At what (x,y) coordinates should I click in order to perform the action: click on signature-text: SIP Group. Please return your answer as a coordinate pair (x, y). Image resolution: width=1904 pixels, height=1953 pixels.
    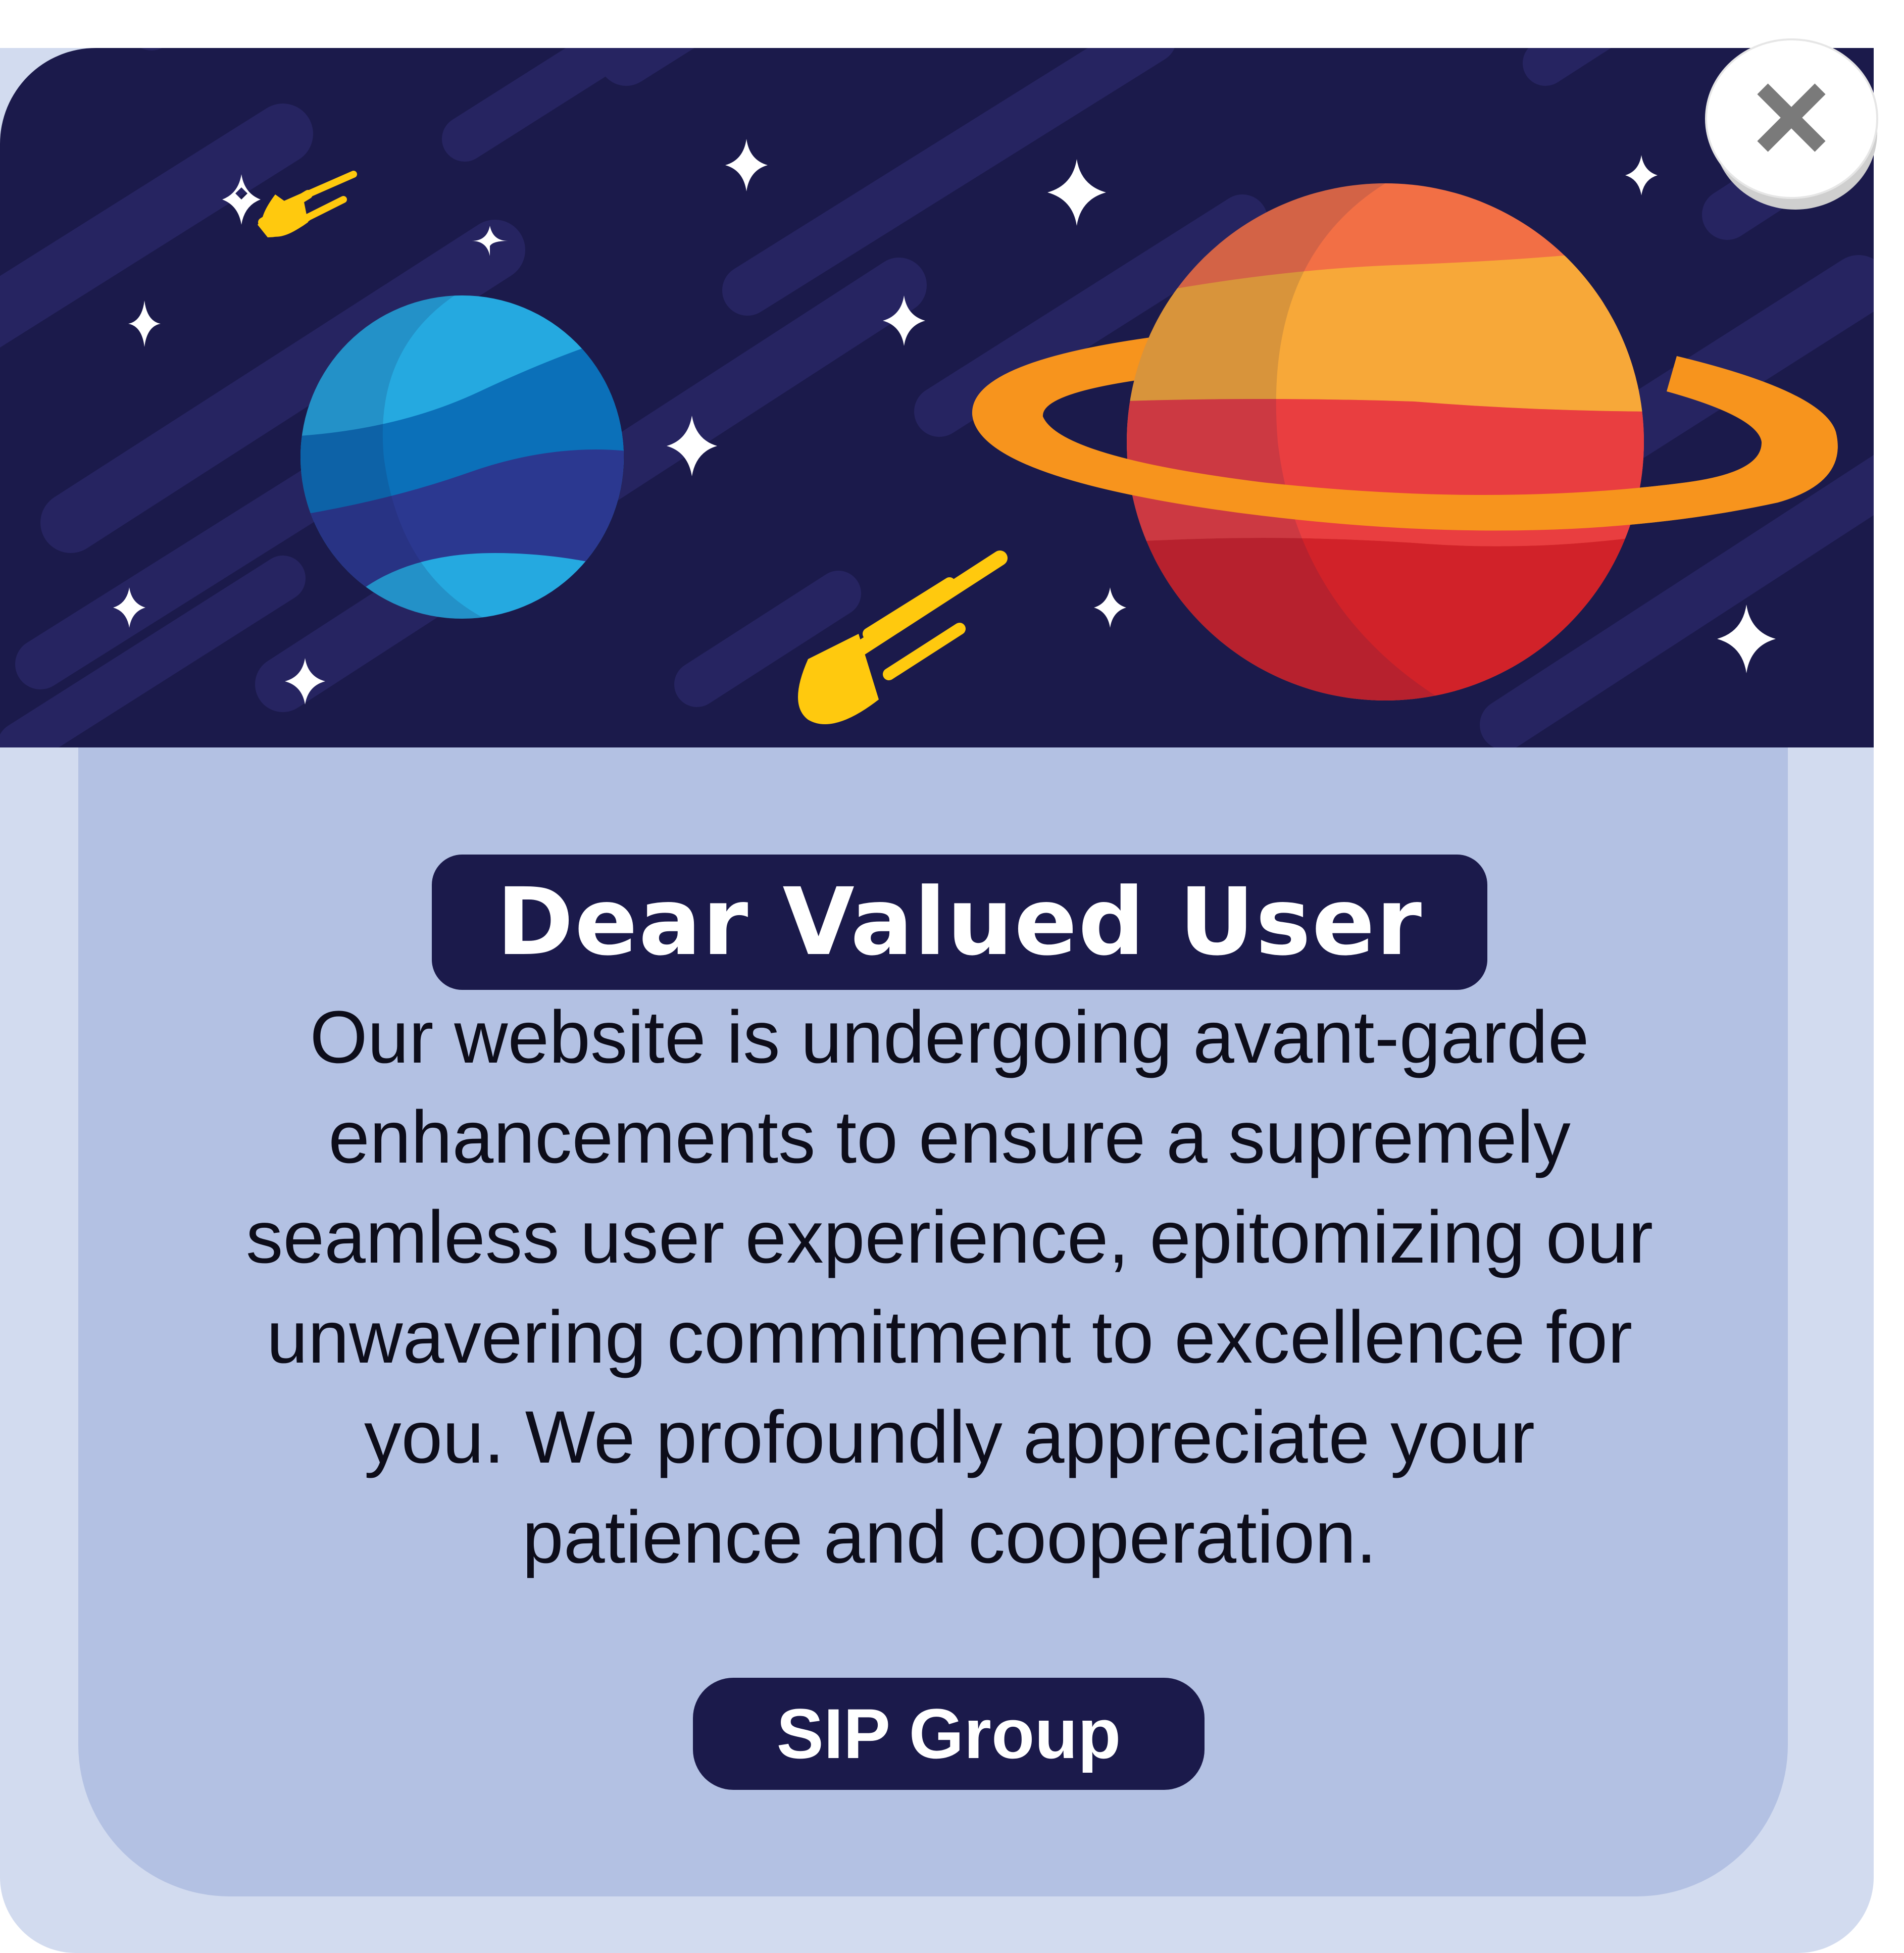
    Looking at the image, I should click on (949, 1734).